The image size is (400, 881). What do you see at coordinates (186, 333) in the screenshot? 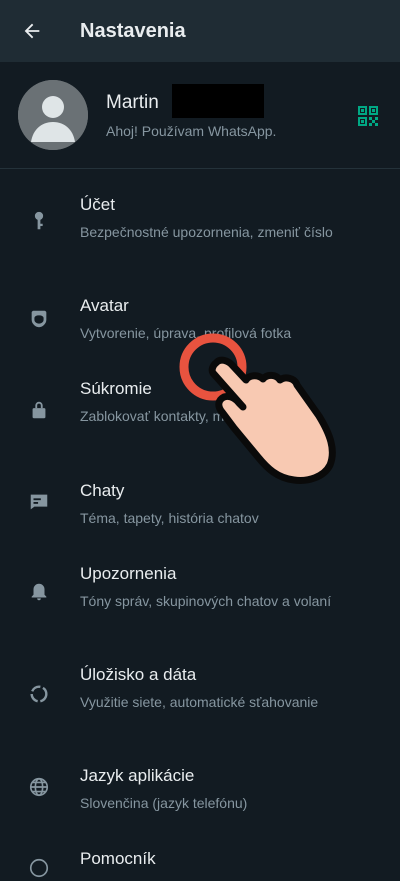
I see `setting-description: Vytvorenie, úprava, profilová fotka` at bounding box center [186, 333].